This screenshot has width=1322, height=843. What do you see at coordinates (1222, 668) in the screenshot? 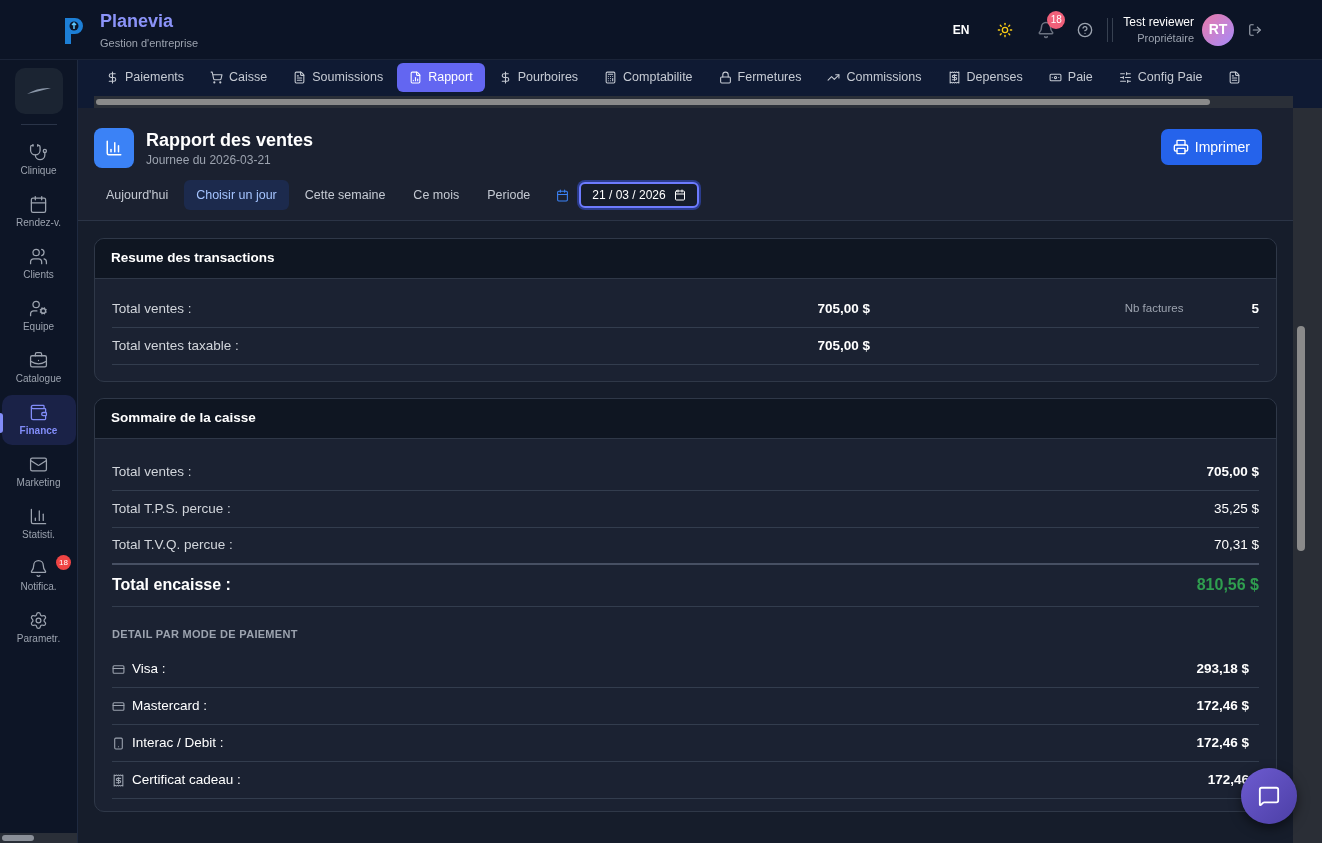
I see `payment-value: 293,18 $` at bounding box center [1222, 668].